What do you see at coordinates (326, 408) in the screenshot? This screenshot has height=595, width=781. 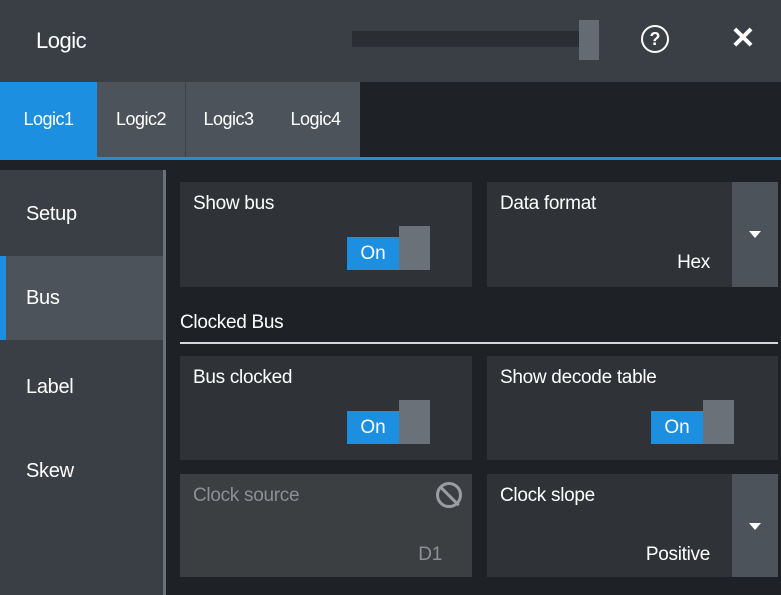 I see `bus-clocked-panel: Bus clocked On` at bounding box center [326, 408].